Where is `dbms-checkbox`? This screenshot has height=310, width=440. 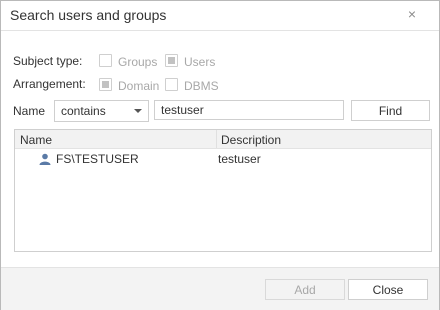
dbms-checkbox is located at coordinates (171, 84).